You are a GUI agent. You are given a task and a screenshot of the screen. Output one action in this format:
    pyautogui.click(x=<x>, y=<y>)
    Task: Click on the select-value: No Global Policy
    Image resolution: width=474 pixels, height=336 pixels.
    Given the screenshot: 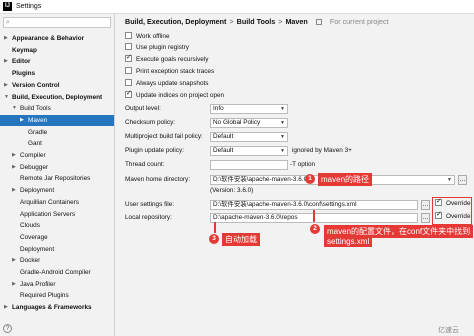 What is the action you would take?
    pyautogui.click(x=237, y=122)
    